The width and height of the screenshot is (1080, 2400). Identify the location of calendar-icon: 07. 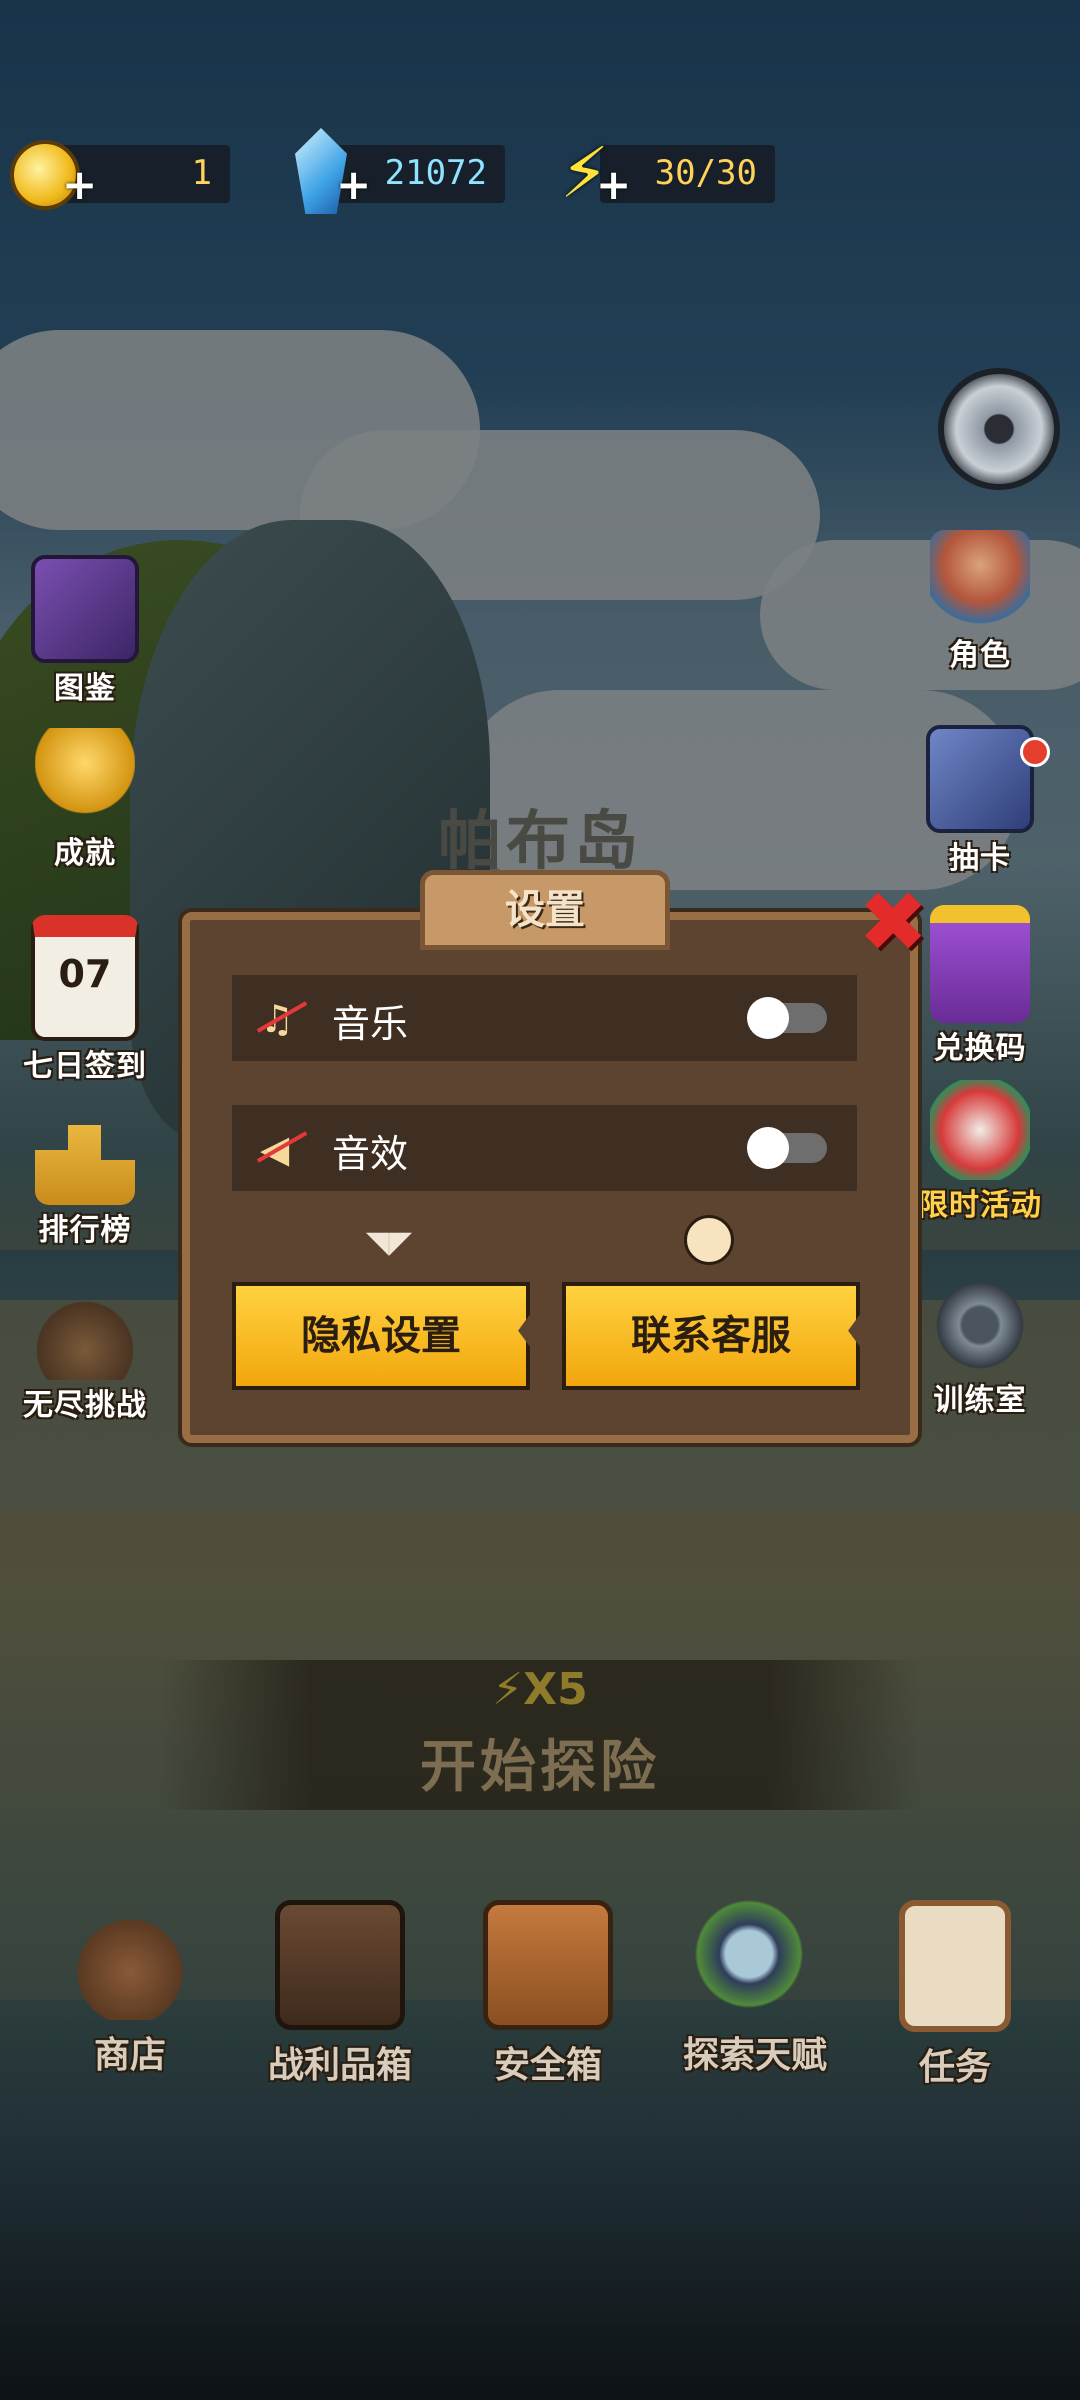
(85, 978).